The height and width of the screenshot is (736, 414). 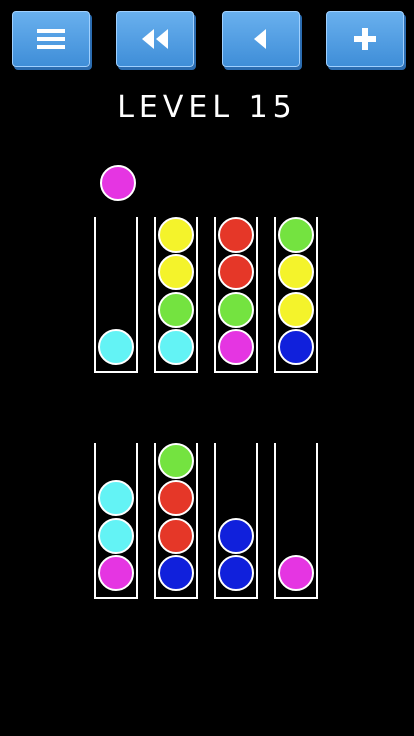 I want to click on play-back-icon, so click(x=260, y=39).